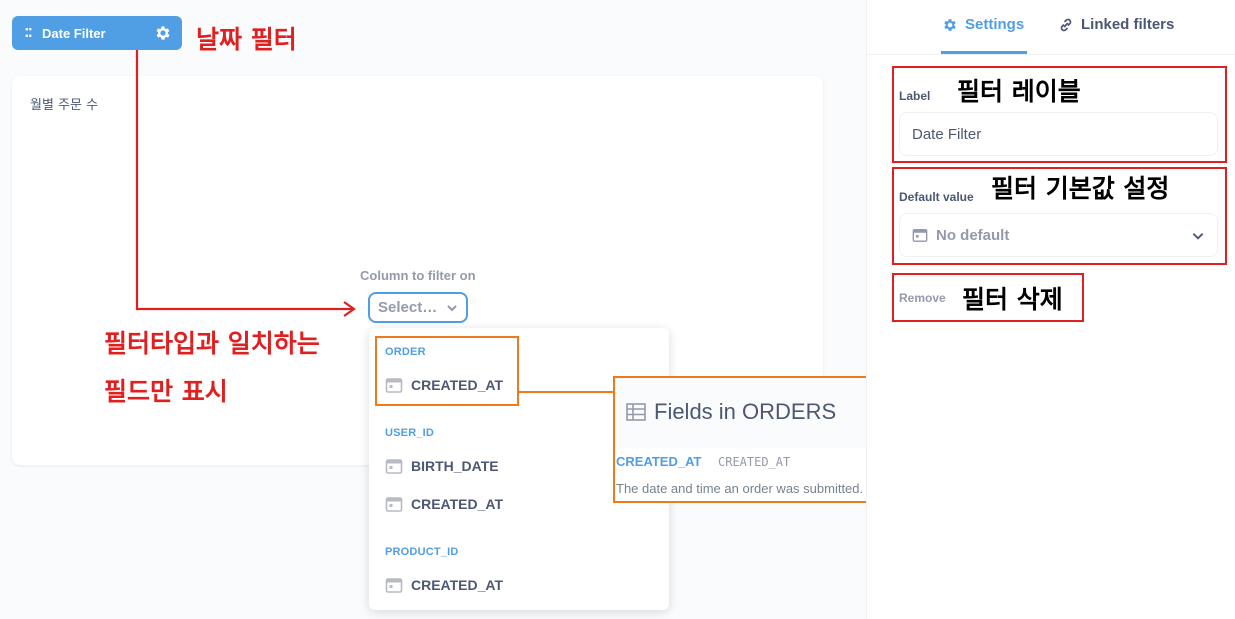  I want to click on tab-linked-filters-label: Linked filters, so click(1128, 24).